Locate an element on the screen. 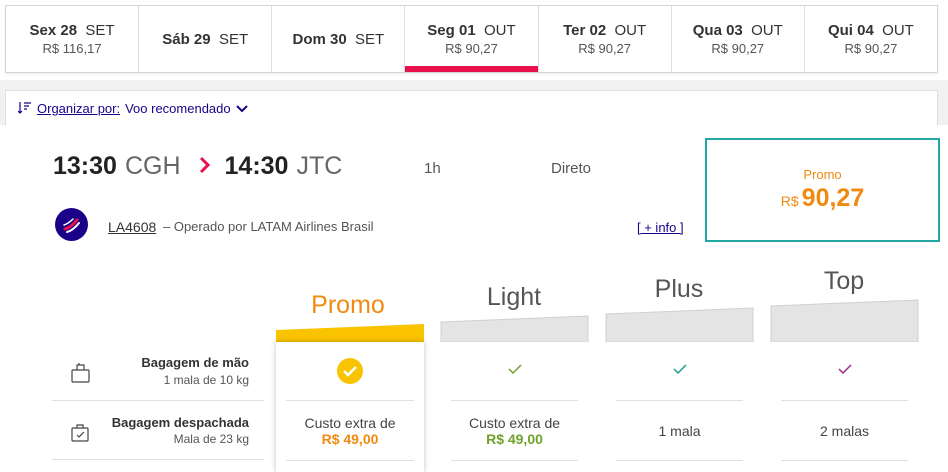 This screenshot has width=948, height=472. check-circle-icon is located at coordinates (350, 371).